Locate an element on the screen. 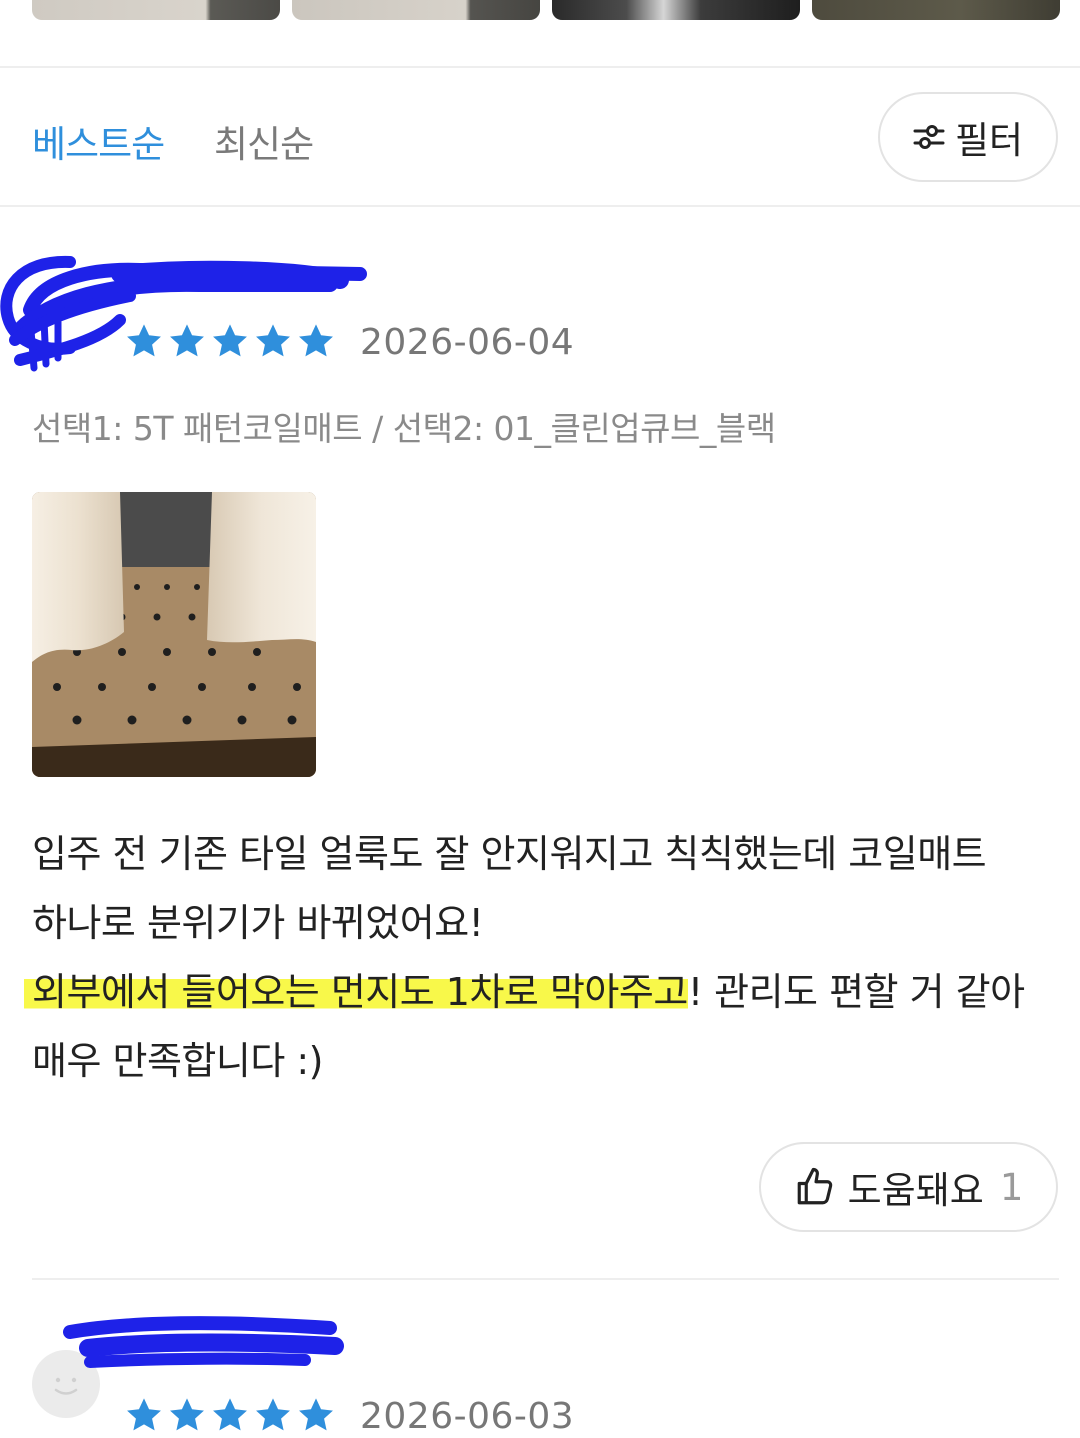  review-text-line: 매우 만족합니다 :) is located at coordinates (178, 1061).